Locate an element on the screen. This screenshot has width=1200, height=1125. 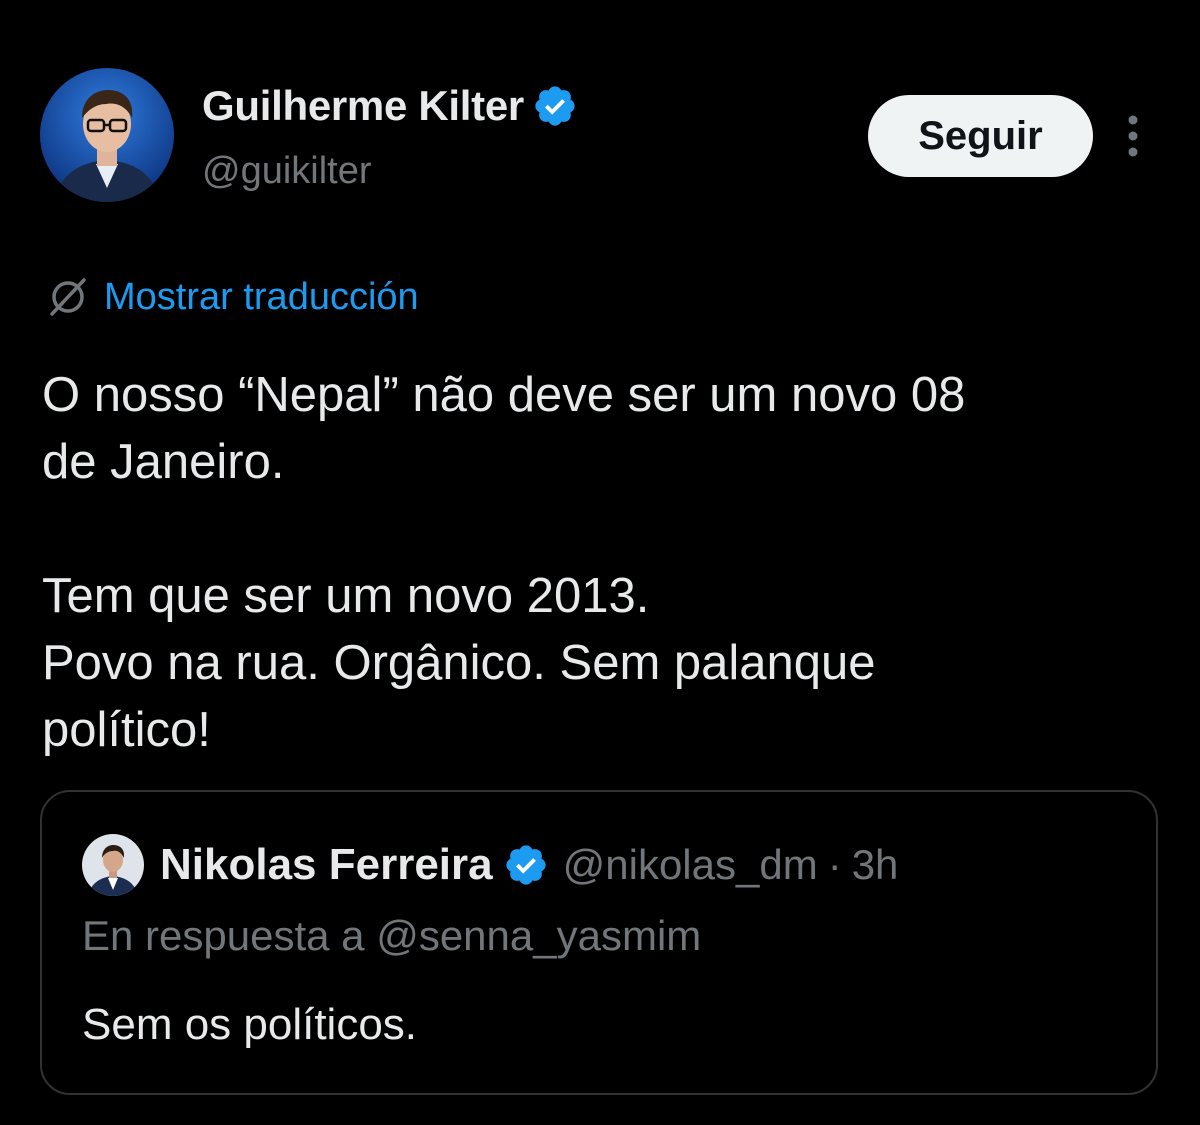
author-name-row: Guilherme Kilter is located at coordinates (390, 106).